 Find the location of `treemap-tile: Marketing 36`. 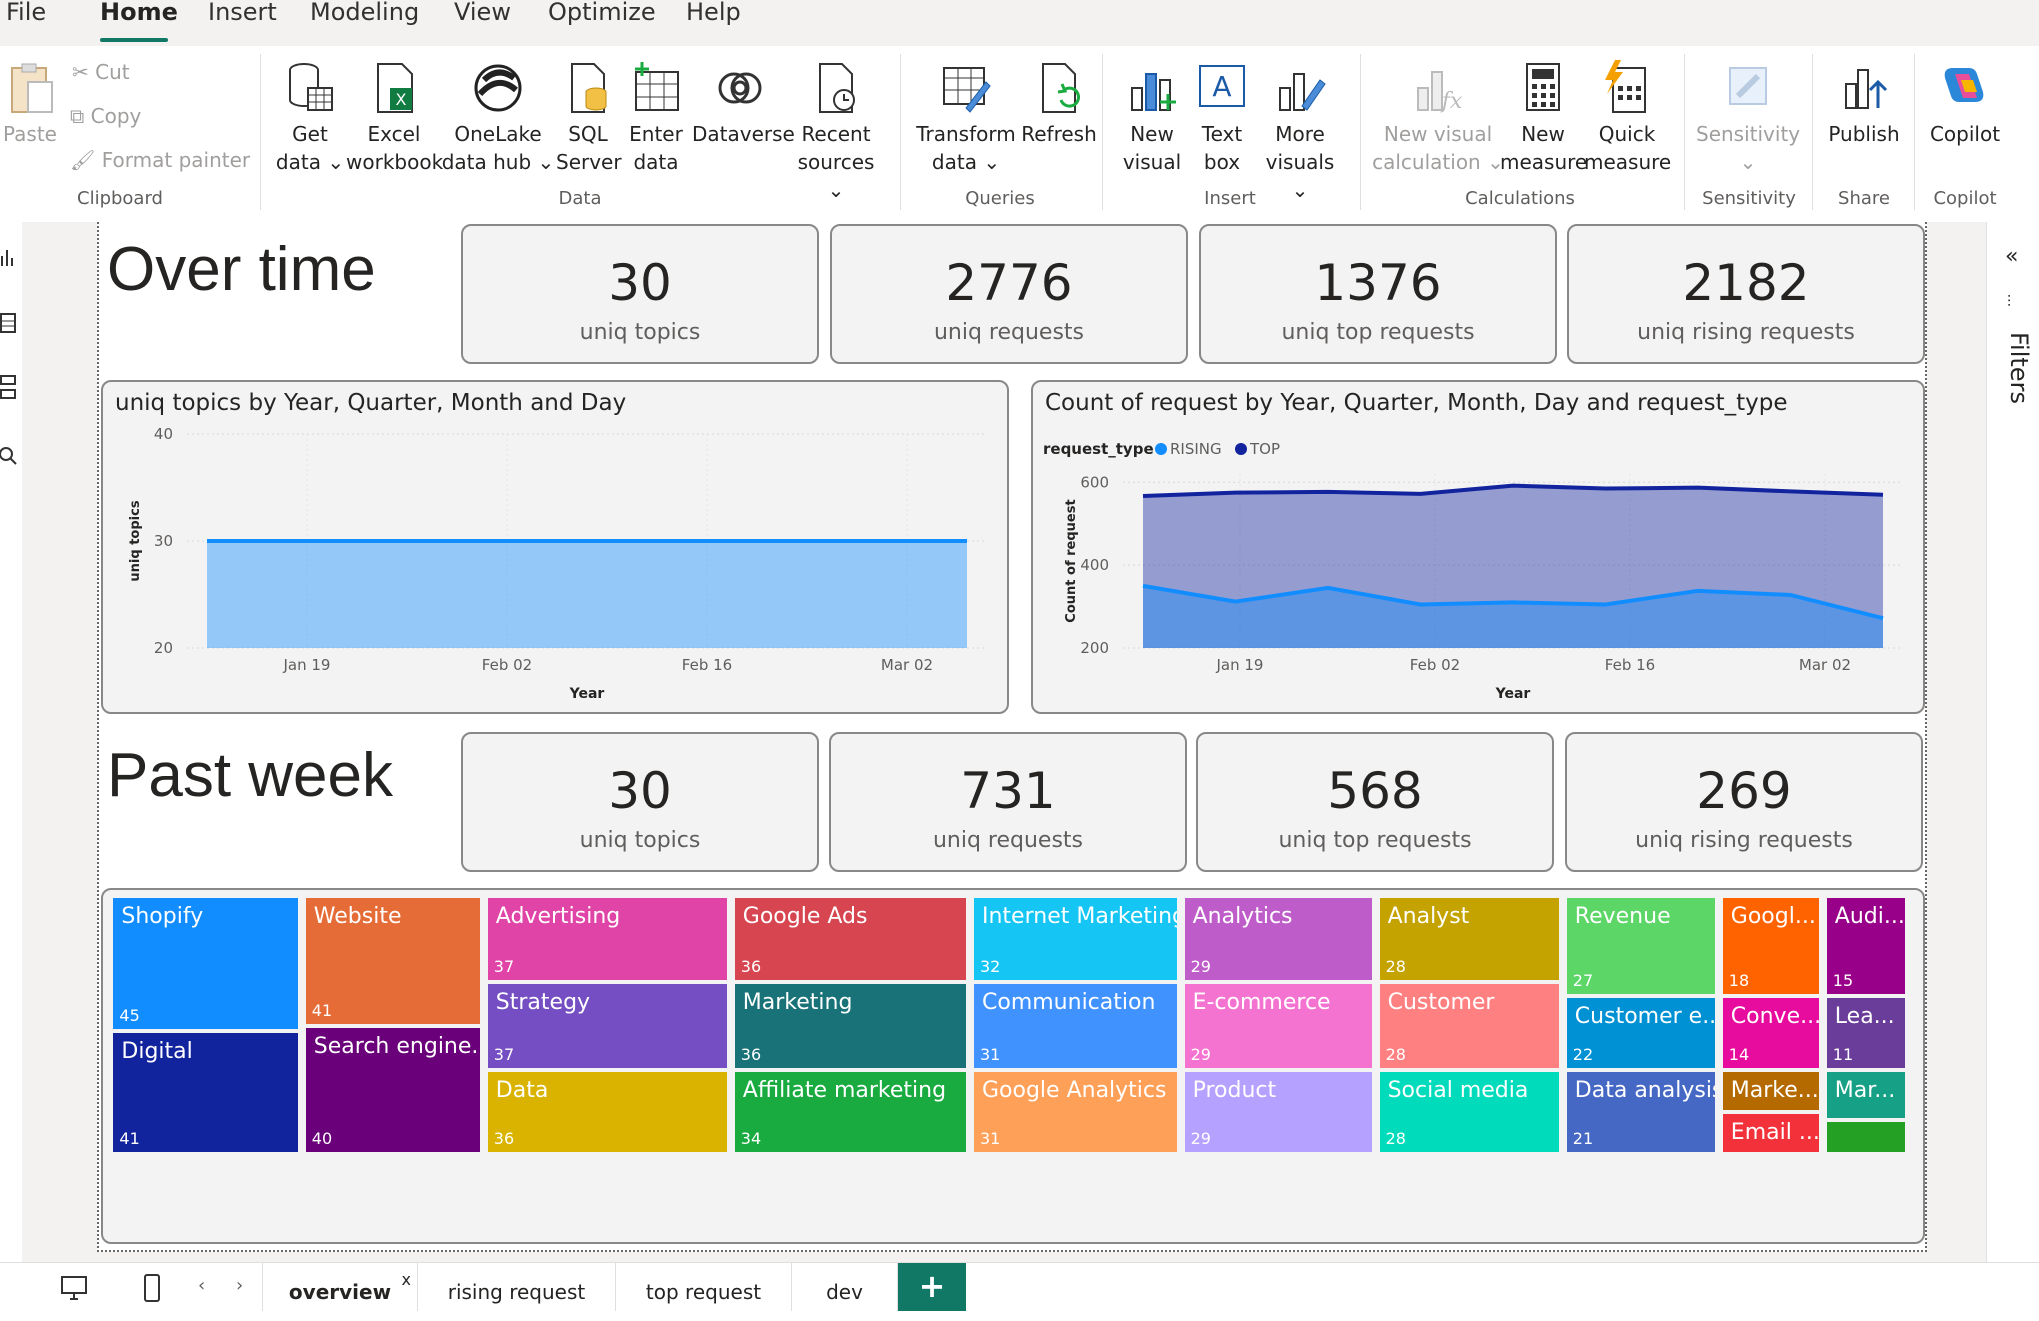

treemap-tile: Marketing 36 is located at coordinates (850, 1026).